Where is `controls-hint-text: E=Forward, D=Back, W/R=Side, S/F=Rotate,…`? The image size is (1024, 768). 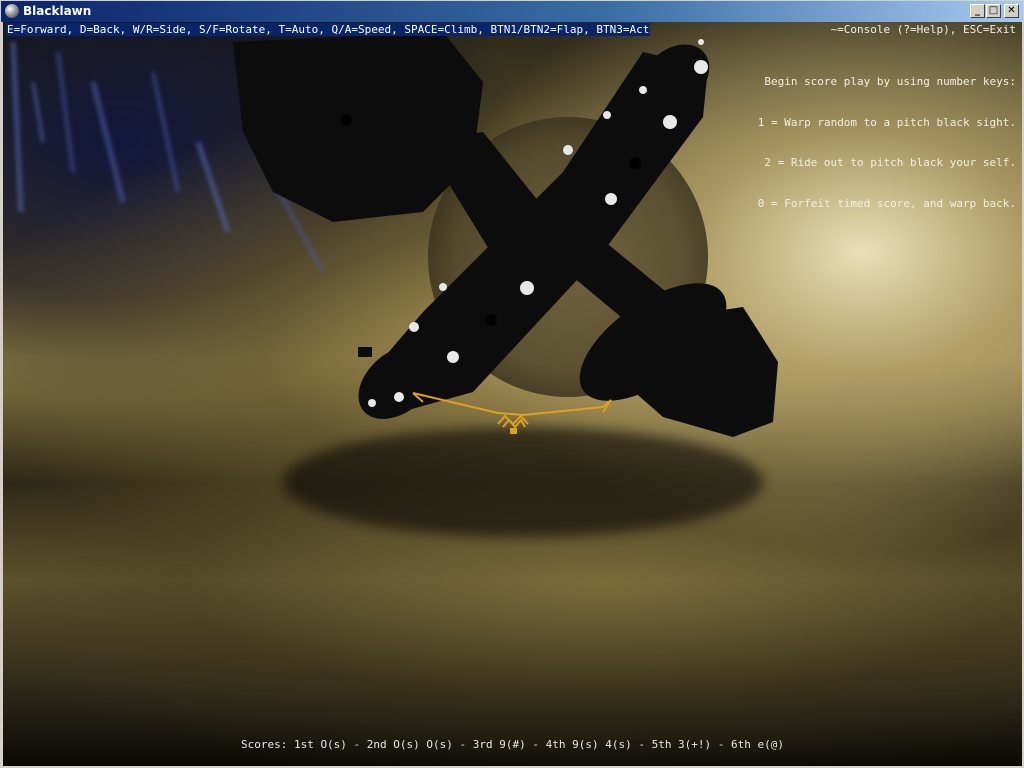 controls-hint-text: E=Forward, D=Back, W/R=Side, S/F=Rotate,… is located at coordinates (328, 29).